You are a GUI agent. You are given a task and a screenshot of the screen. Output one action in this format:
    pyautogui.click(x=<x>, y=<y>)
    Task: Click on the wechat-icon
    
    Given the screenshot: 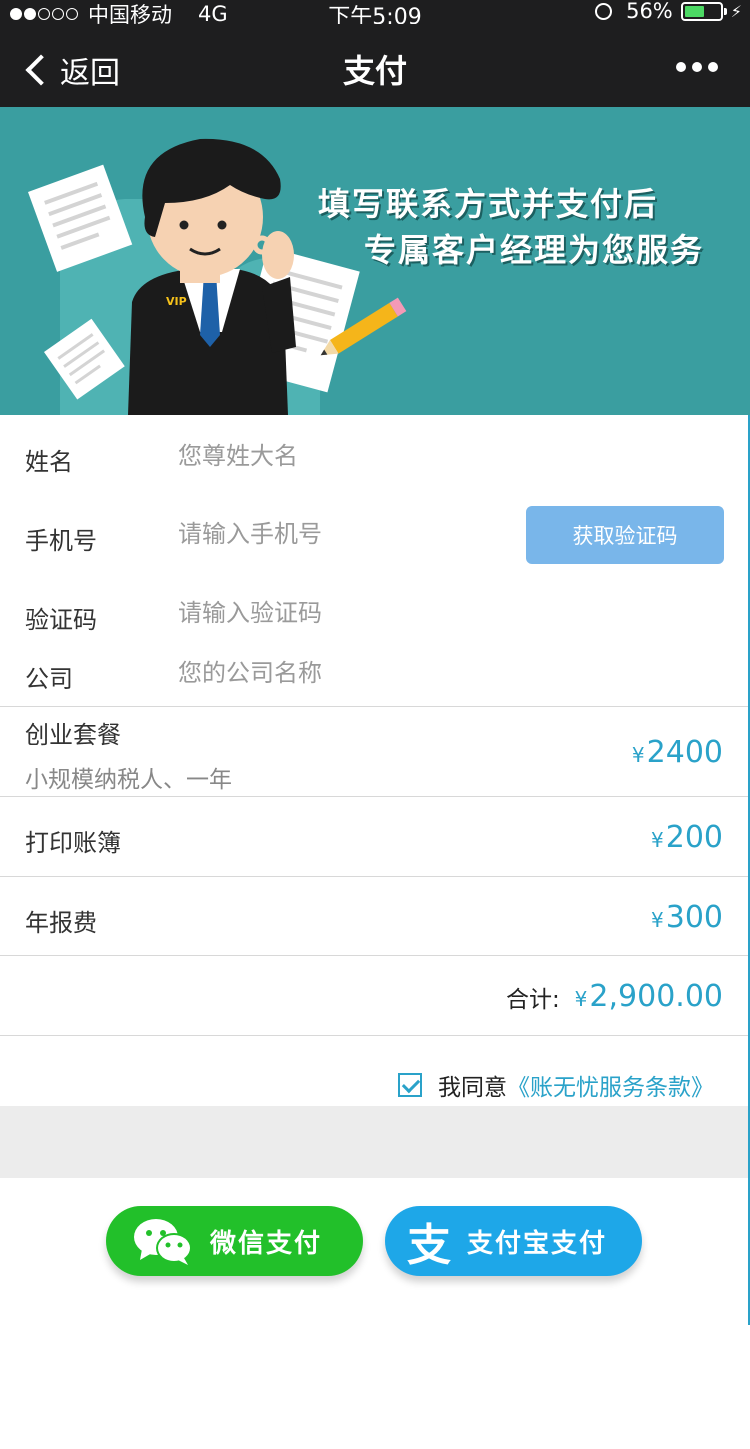 What is the action you would take?
    pyautogui.click(x=163, y=1242)
    